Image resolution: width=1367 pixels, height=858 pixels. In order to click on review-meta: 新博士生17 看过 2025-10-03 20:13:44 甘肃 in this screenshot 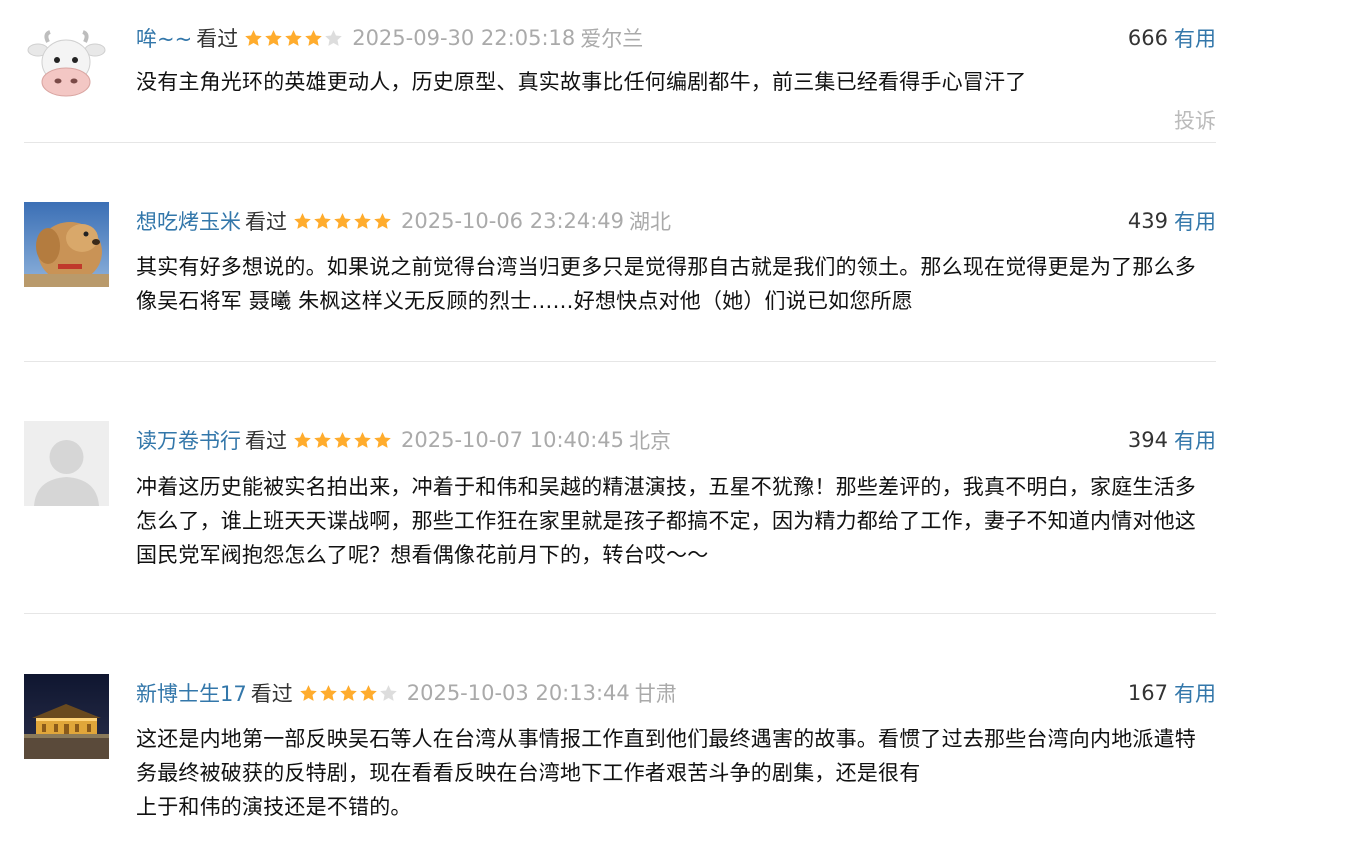, I will do `click(406, 693)`.